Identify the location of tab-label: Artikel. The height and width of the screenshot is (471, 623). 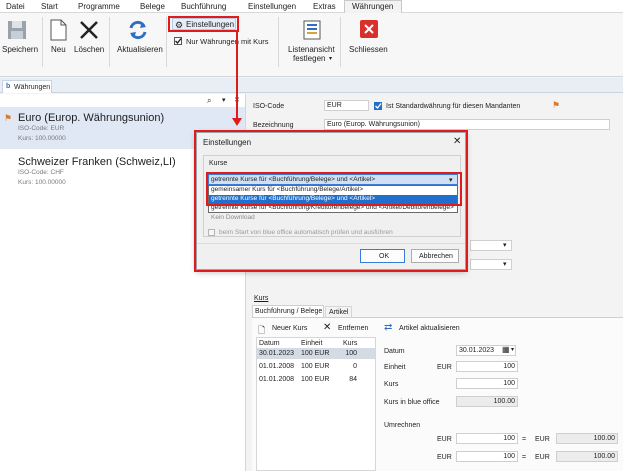
(339, 312).